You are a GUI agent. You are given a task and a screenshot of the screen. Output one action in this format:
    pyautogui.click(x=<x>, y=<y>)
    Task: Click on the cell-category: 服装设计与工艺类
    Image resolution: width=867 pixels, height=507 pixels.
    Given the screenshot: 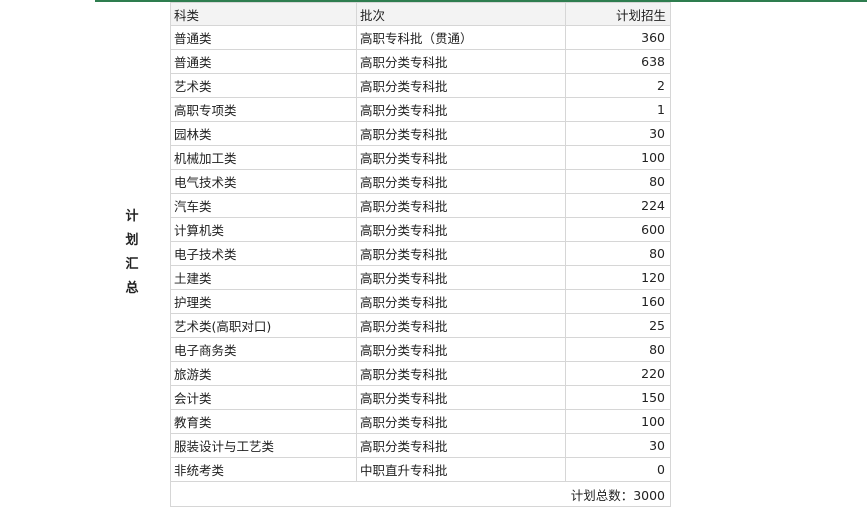 What is the action you would take?
    pyautogui.click(x=263, y=445)
    